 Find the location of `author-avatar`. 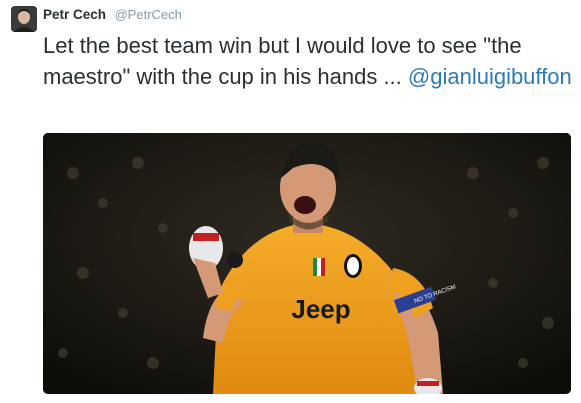

author-avatar is located at coordinates (24, 19).